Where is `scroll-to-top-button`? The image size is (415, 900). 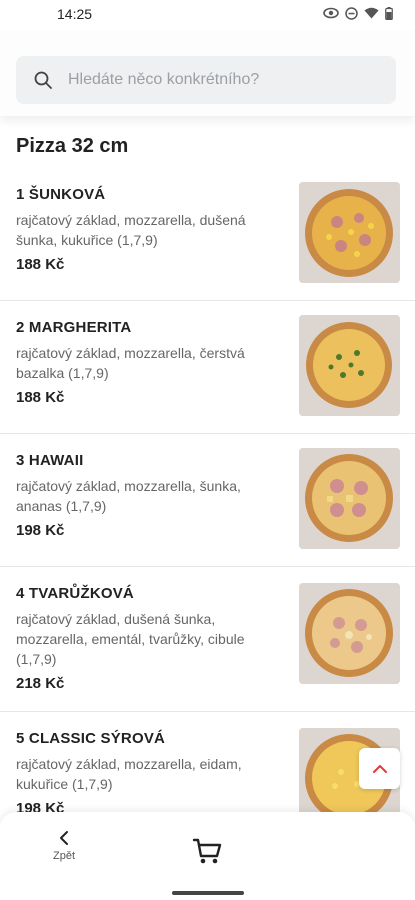 scroll-to-top-button is located at coordinates (379, 768).